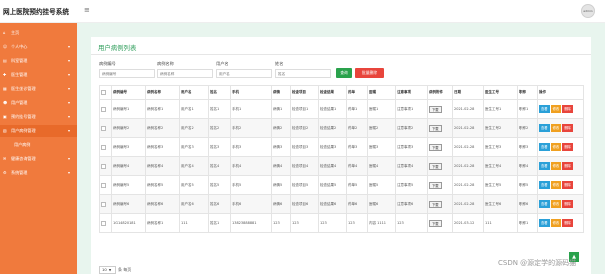 The height and width of the screenshot is (274, 605). I want to click on batch-delete-button: 批量删除, so click(369, 73).